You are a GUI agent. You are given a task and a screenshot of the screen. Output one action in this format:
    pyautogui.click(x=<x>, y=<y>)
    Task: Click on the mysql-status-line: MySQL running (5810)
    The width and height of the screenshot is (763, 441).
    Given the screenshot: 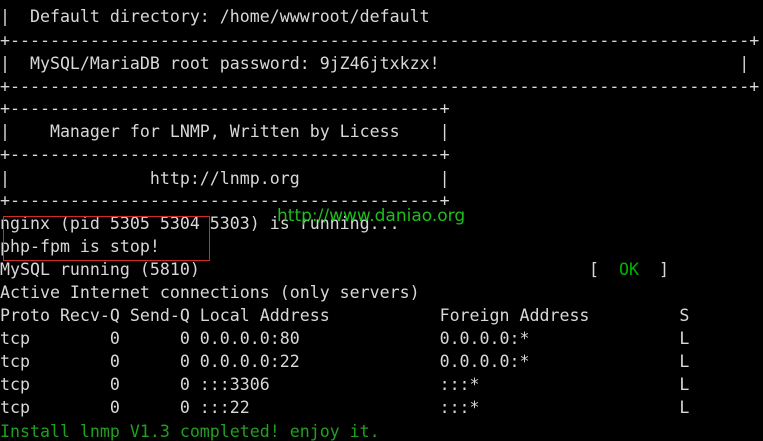 What is the action you would take?
    pyautogui.click(x=100, y=269)
    